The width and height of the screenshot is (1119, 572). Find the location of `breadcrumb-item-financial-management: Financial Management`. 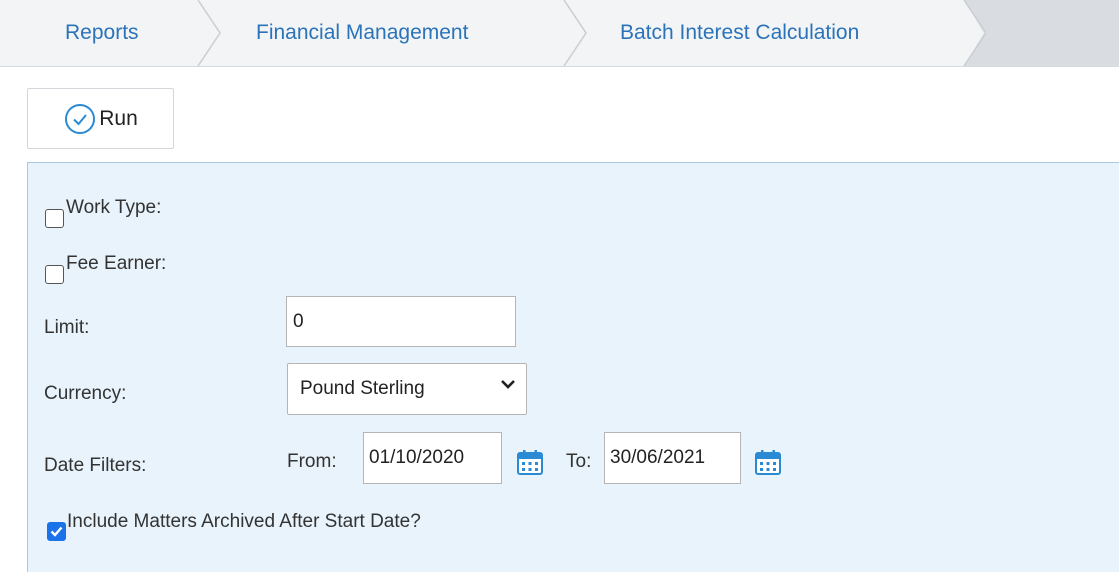

breadcrumb-item-financial-management: Financial Management is located at coordinates (362, 33).